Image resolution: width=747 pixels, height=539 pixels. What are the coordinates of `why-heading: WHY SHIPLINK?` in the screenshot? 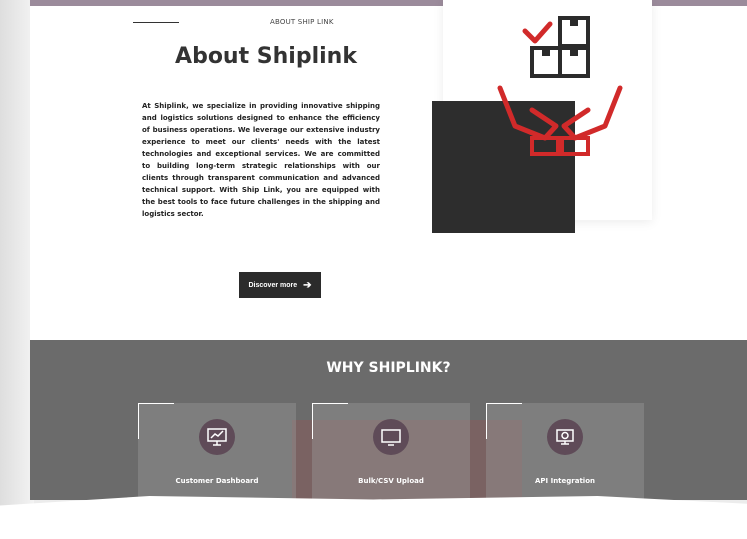 It's located at (388, 368).